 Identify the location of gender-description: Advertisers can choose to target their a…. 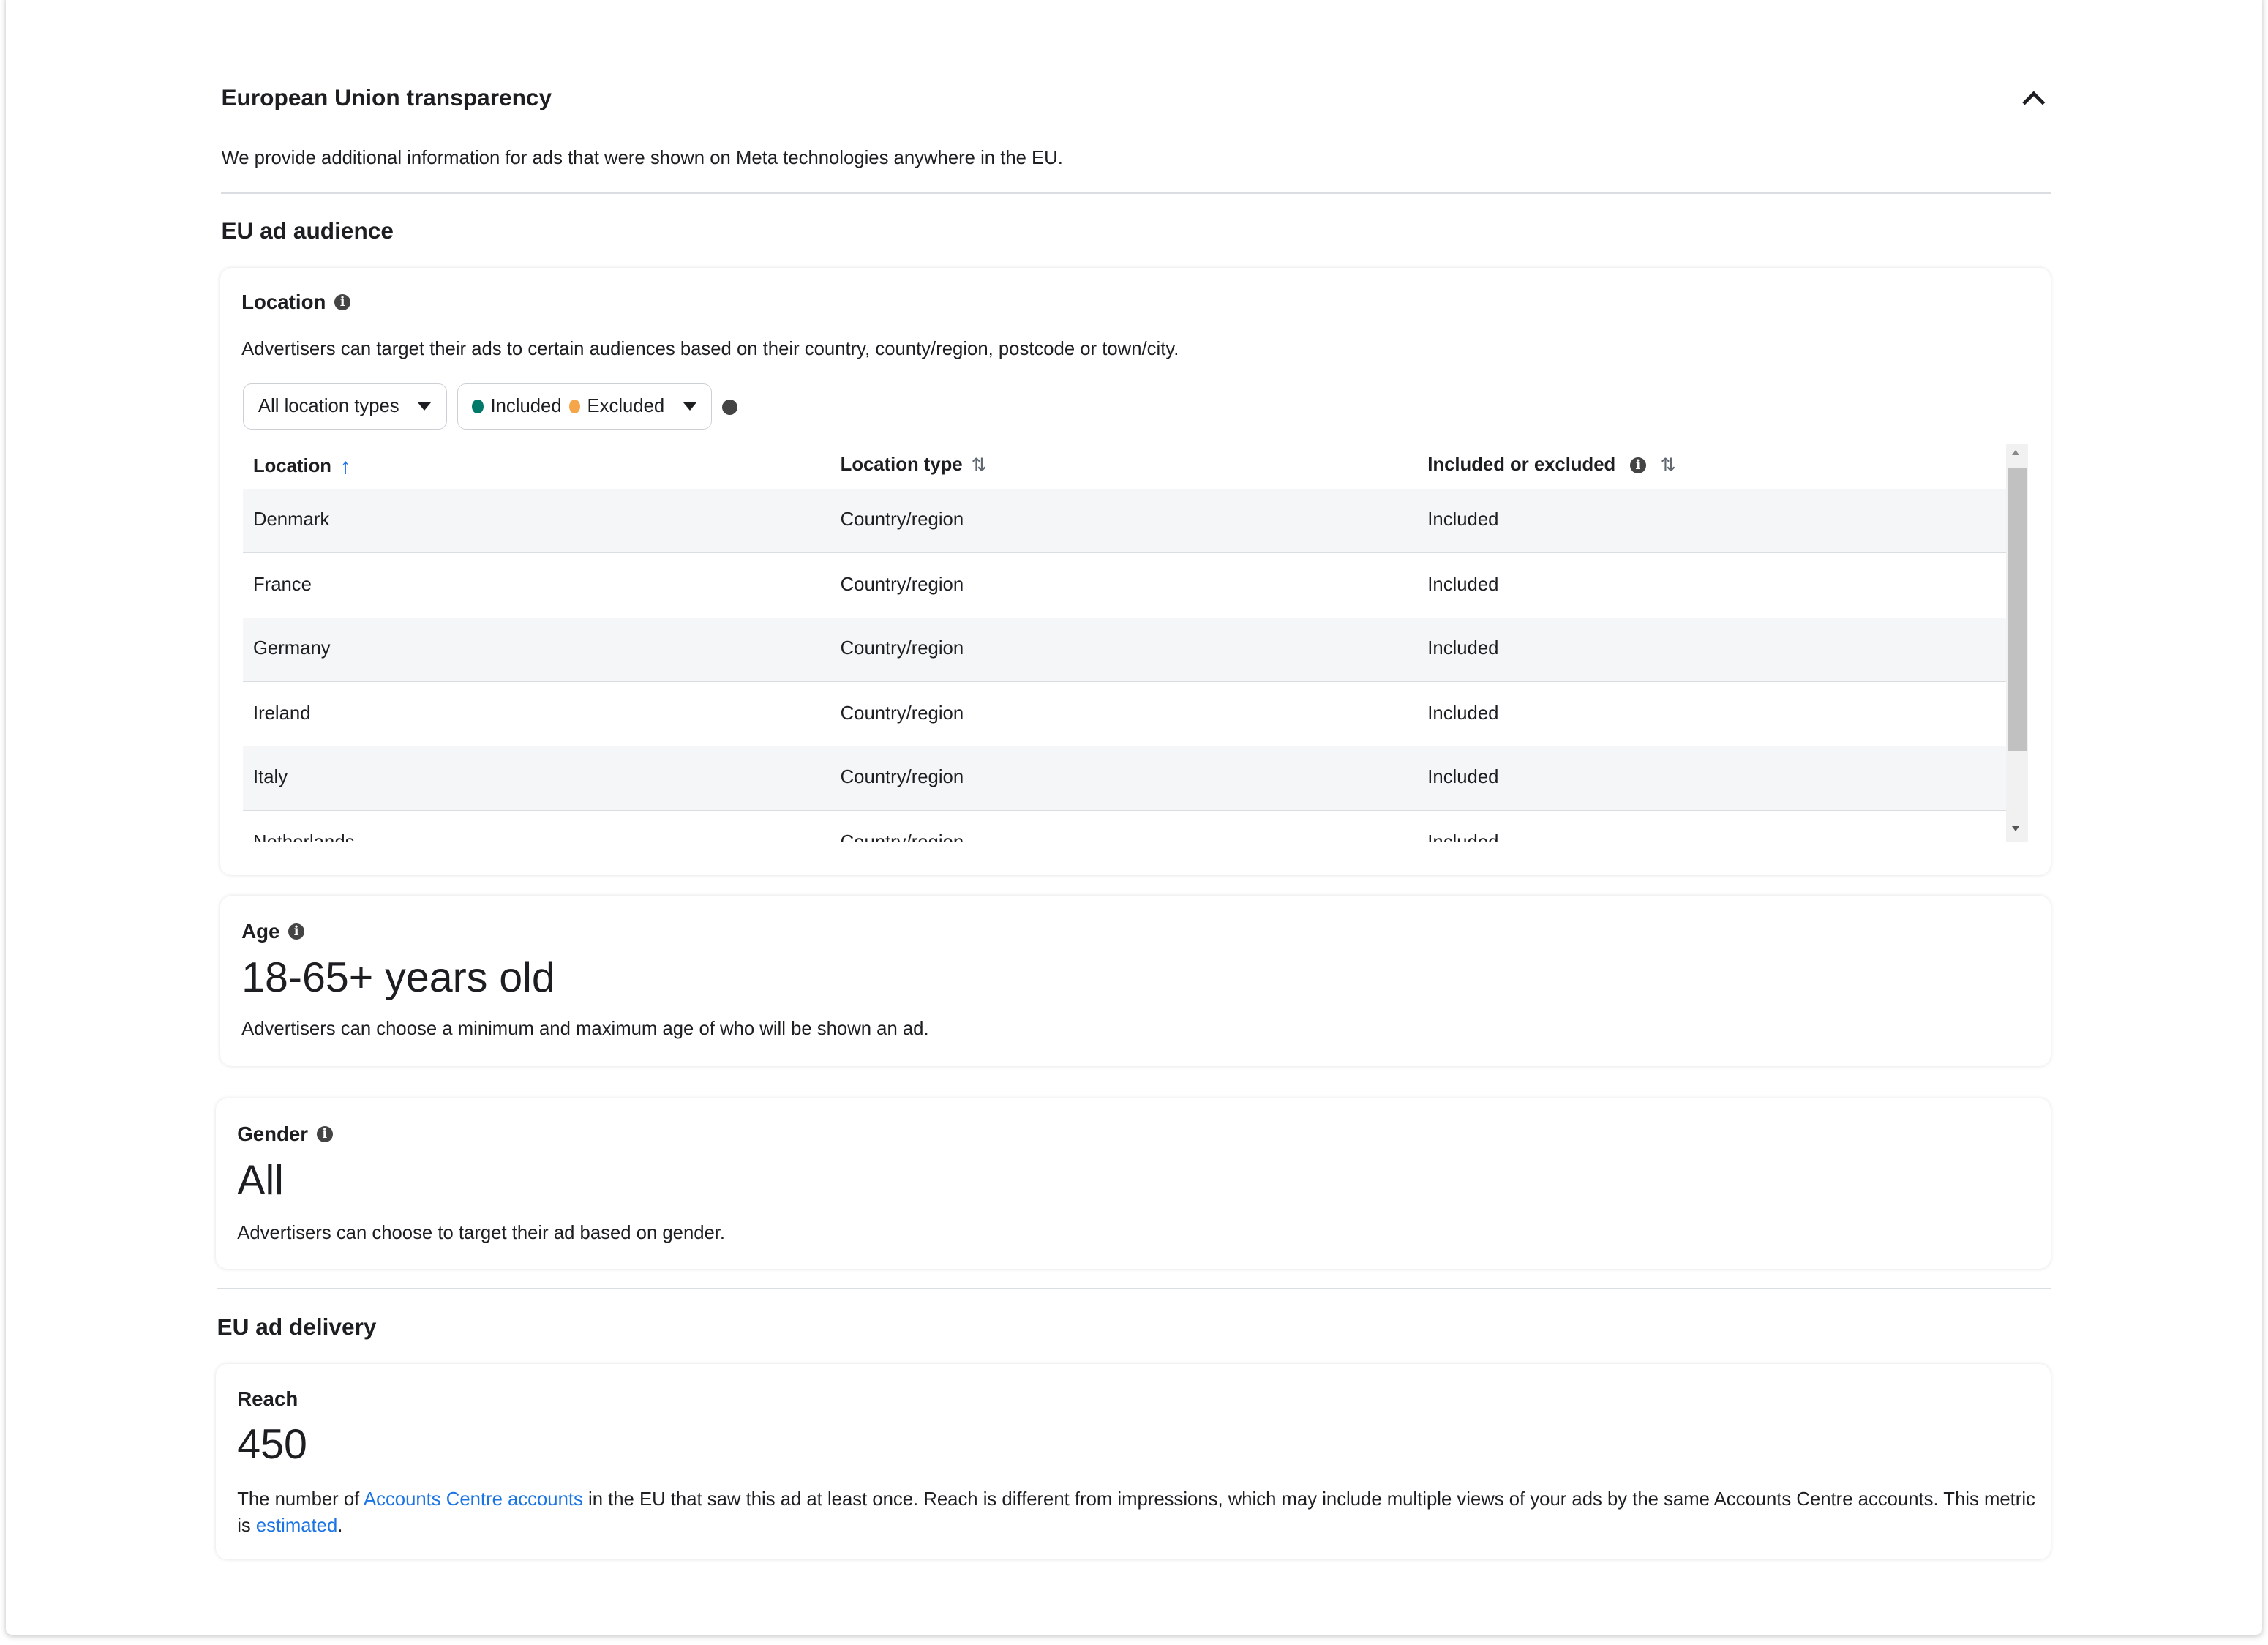
(481, 1232).